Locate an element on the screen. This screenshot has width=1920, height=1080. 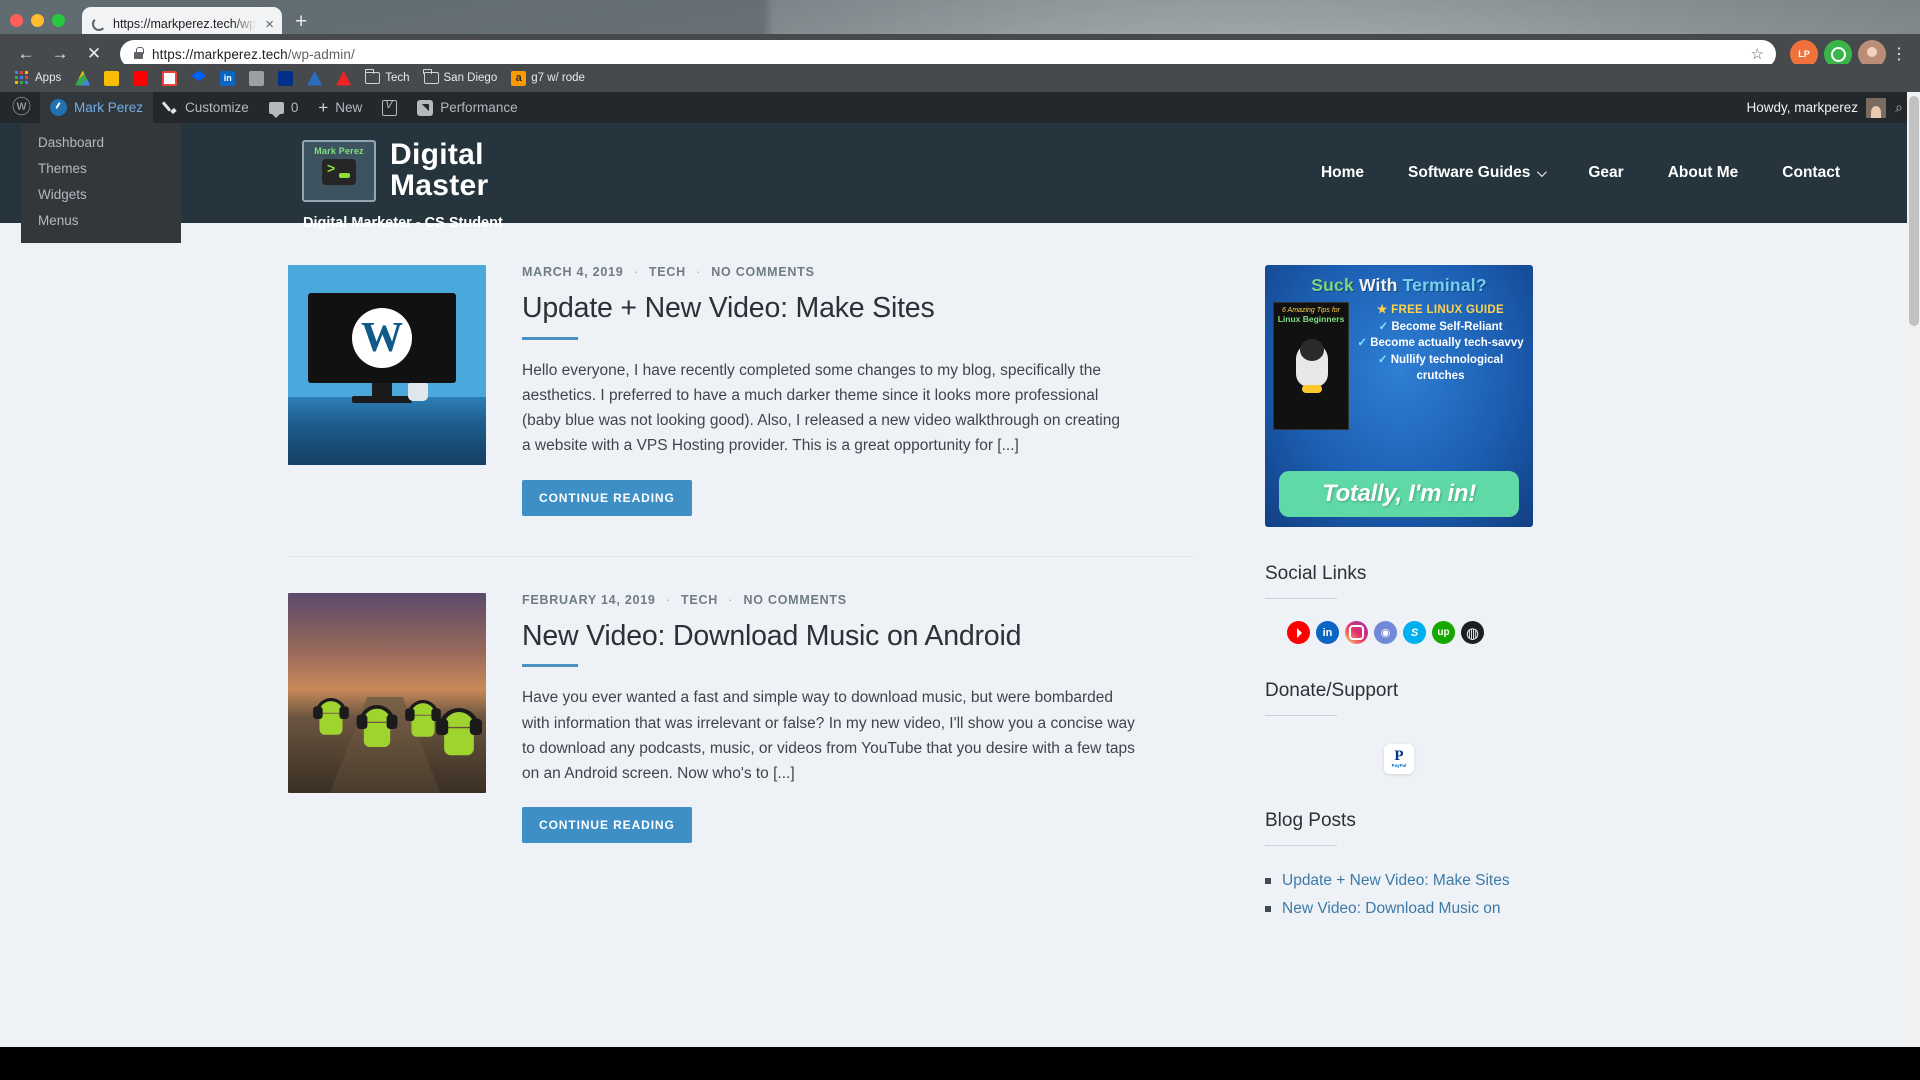
adminbar-right: Howdy, markperez ⌕ is located at coordinates (1833, 107).